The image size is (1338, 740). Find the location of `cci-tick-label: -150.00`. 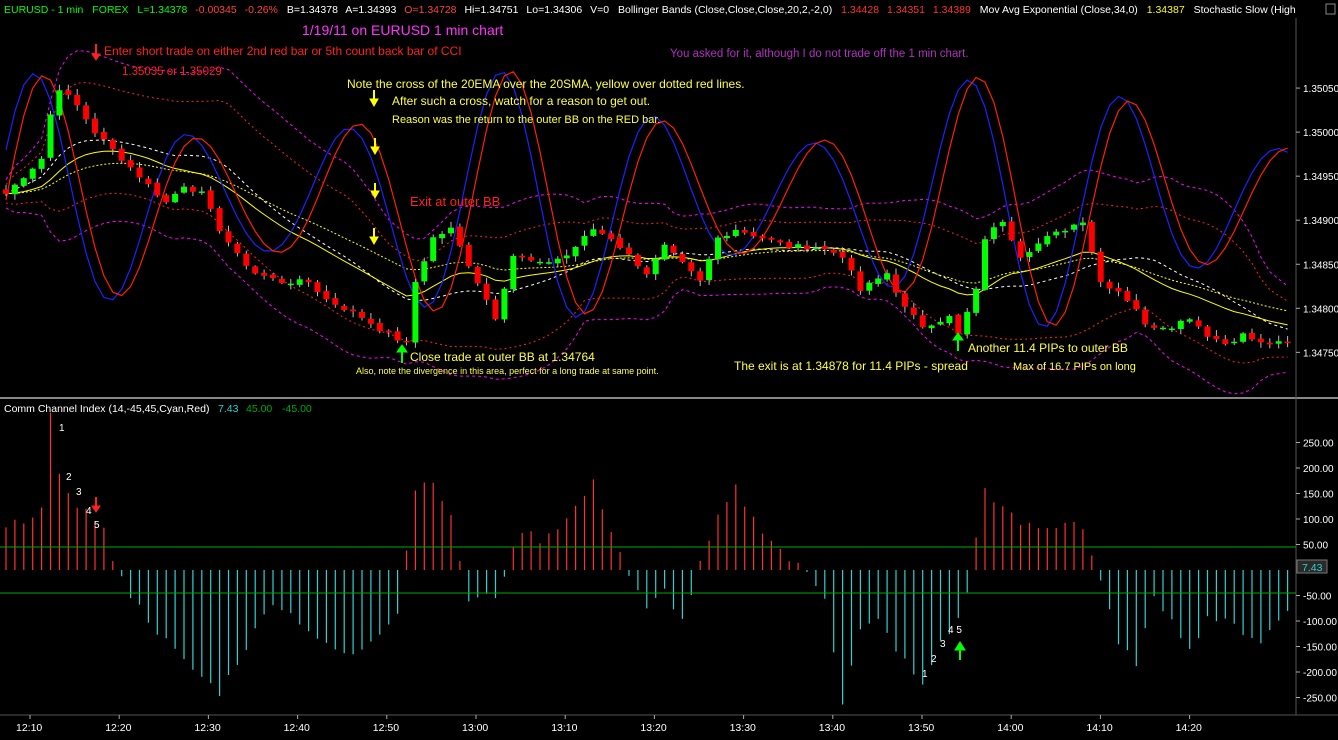

cci-tick-label: -150.00 is located at coordinates (1320, 648).